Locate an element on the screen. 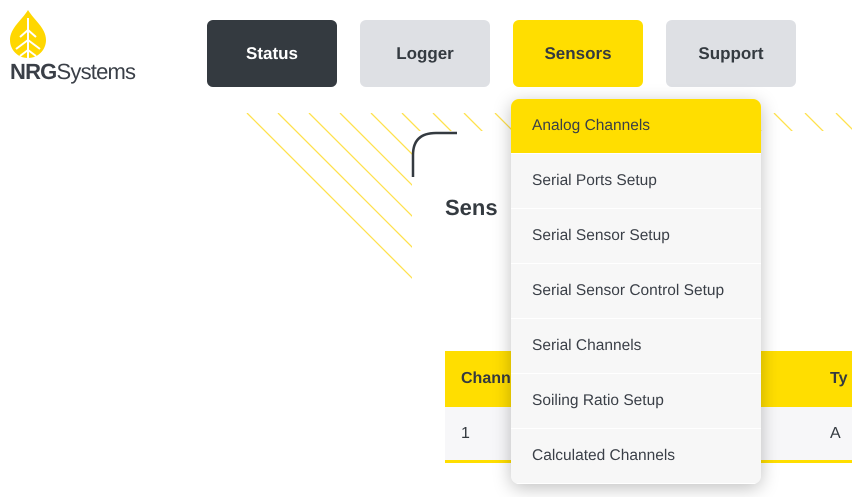 This screenshot has height=497, width=852. nav-button: Logger is located at coordinates (425, 53).